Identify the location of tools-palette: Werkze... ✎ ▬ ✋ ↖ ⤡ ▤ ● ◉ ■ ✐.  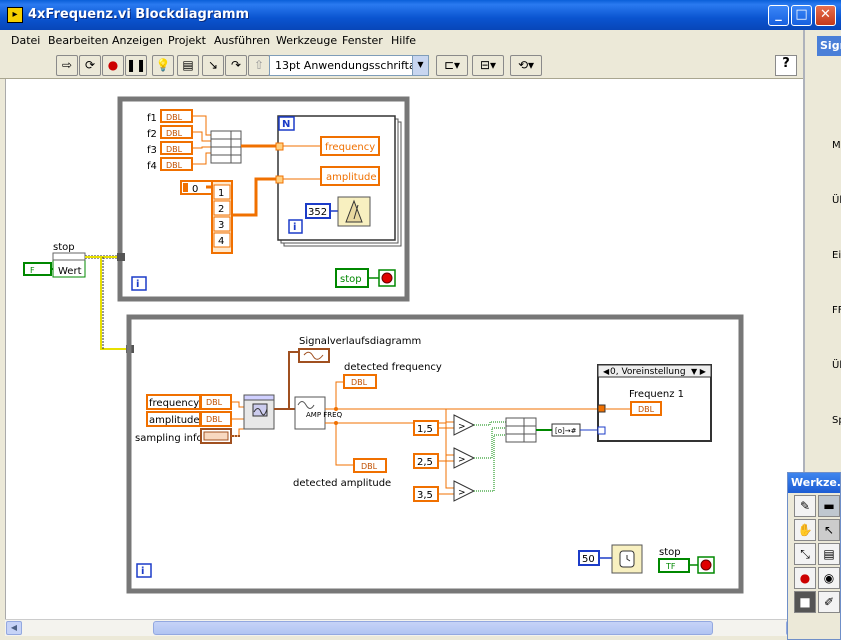
(814, 556).